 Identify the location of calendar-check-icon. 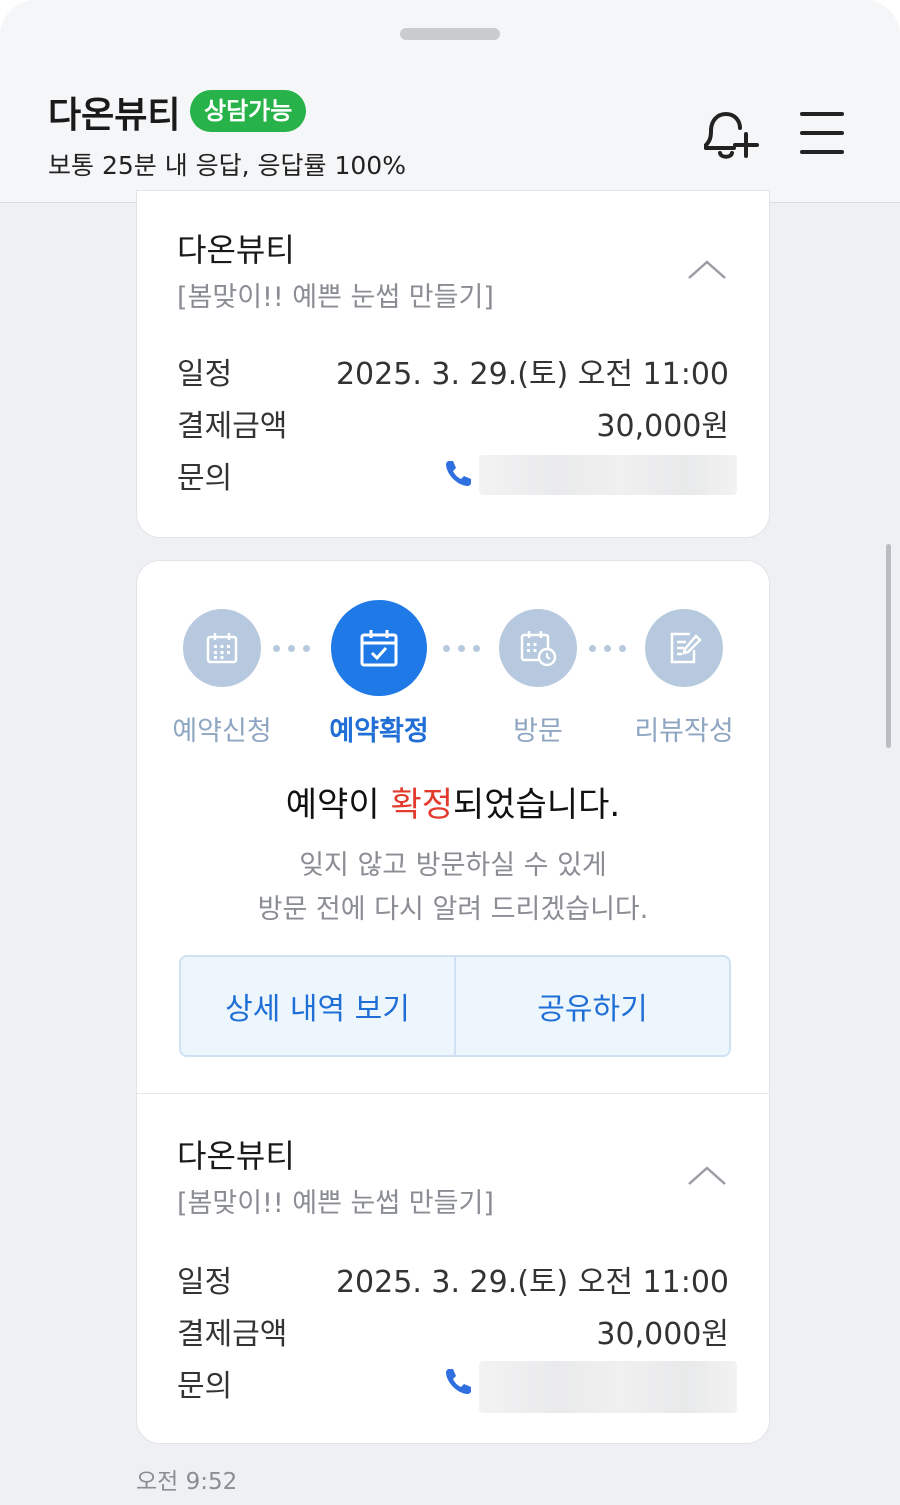
(379, 648).